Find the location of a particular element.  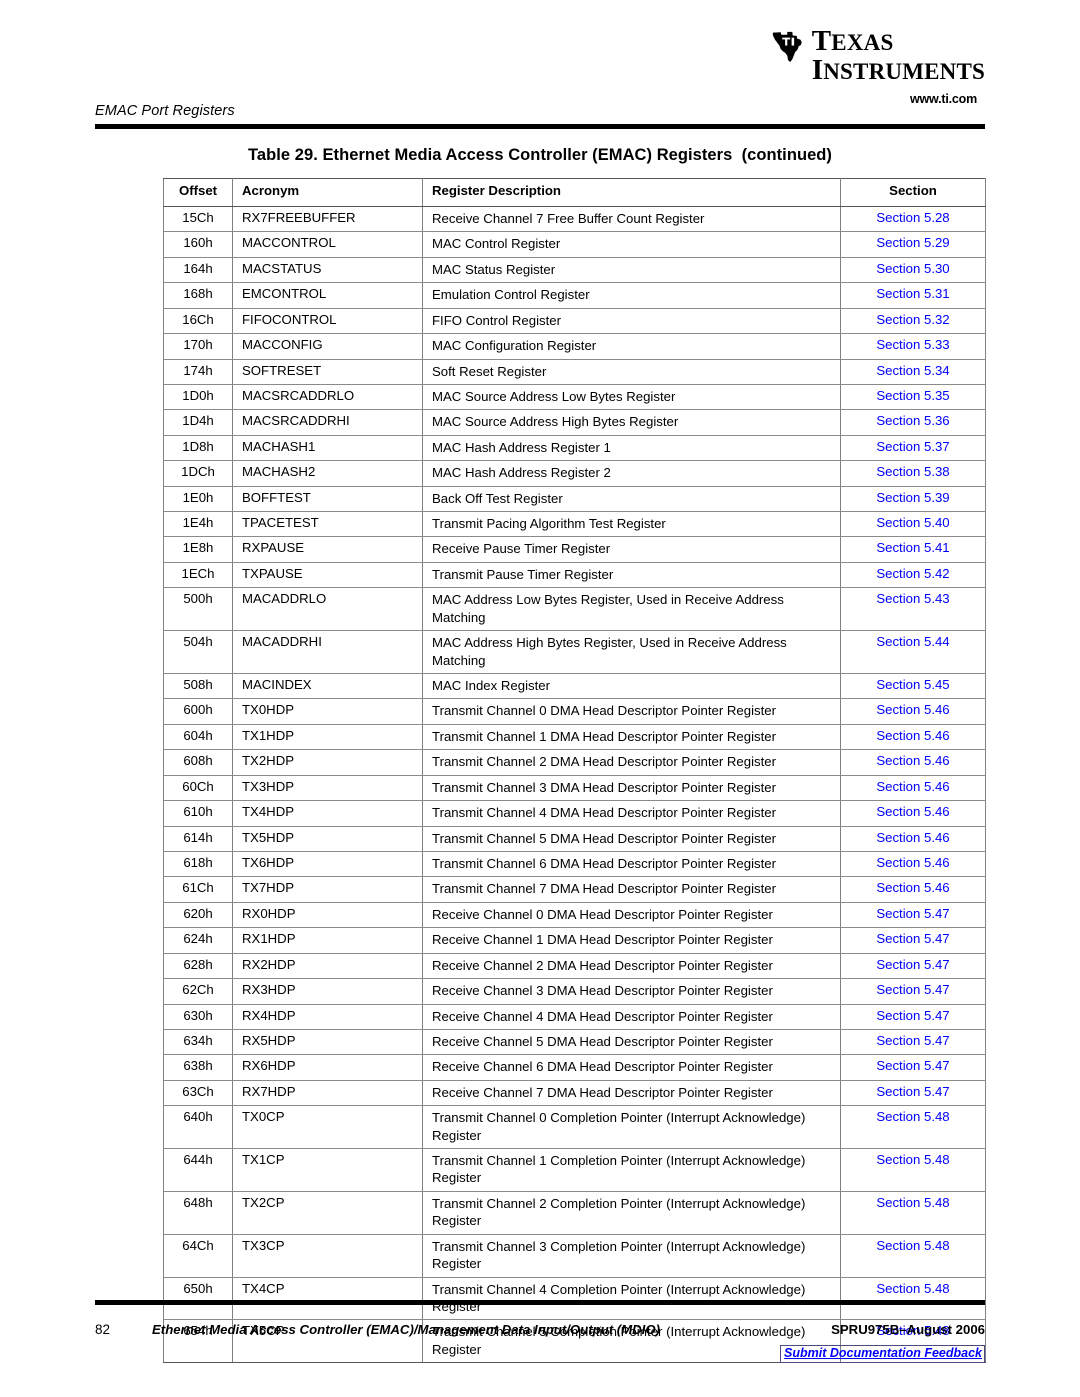

cell-offset: 160h is located at coordinates (198, 244).